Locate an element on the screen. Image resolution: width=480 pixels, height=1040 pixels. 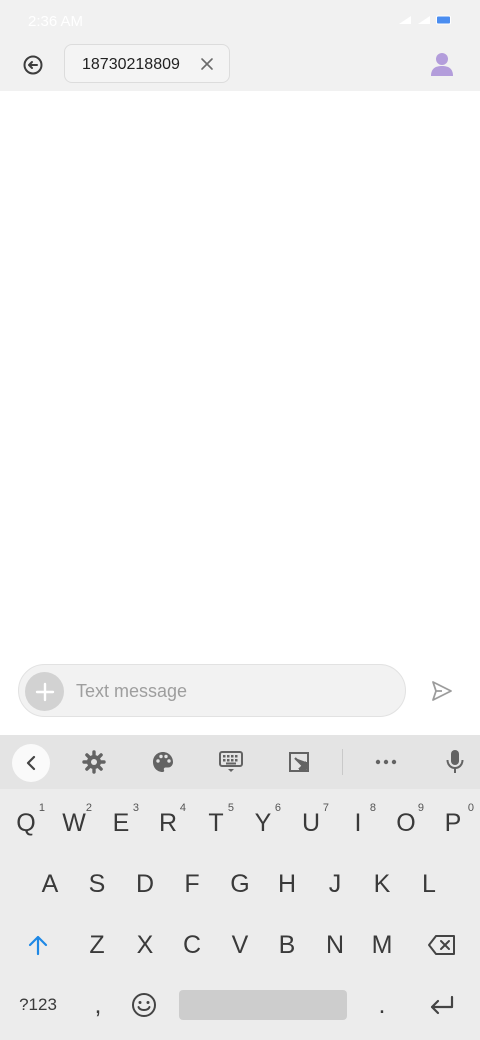
chevron-left-icon is located at coordinates (31, 763).